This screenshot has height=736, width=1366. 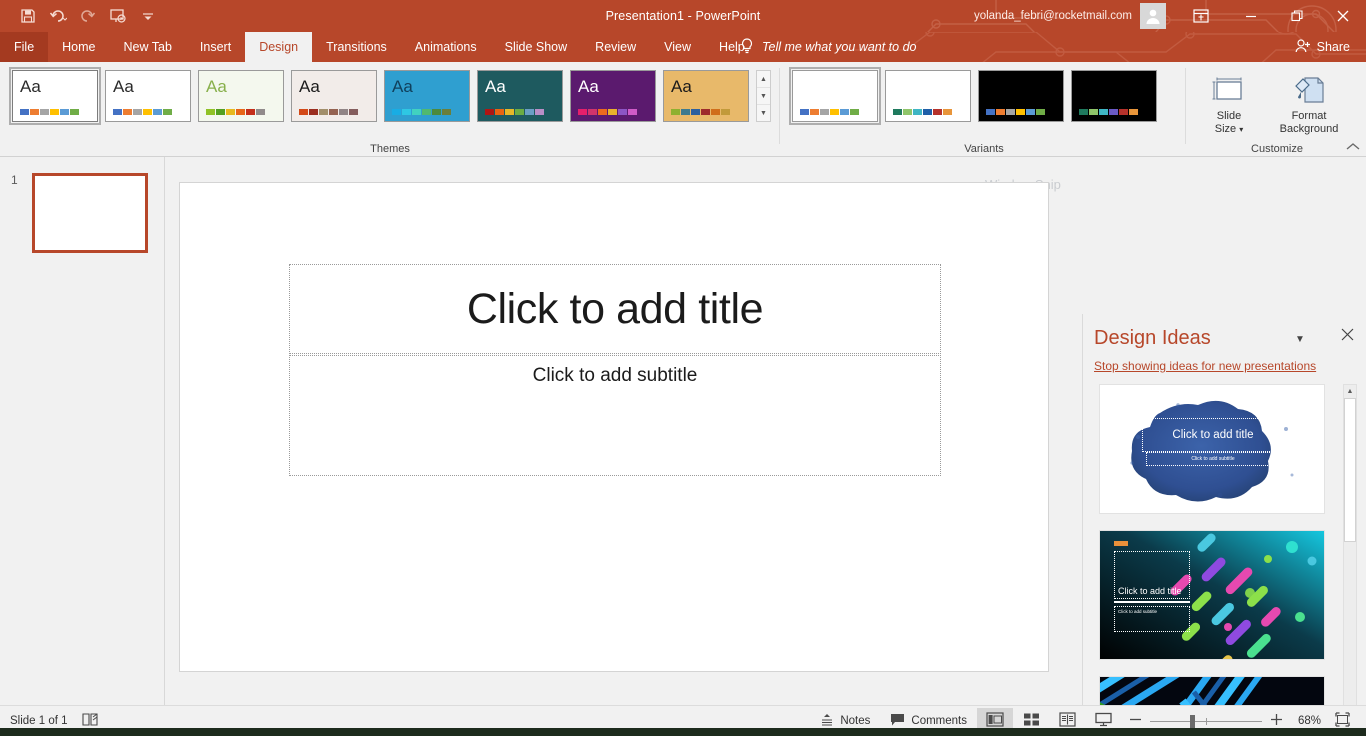 What do you see at coordinates (1213, 435) in the screenshot?
I see `idea-title-placeholder: Click to add title` at bounding box center [1213, 435].